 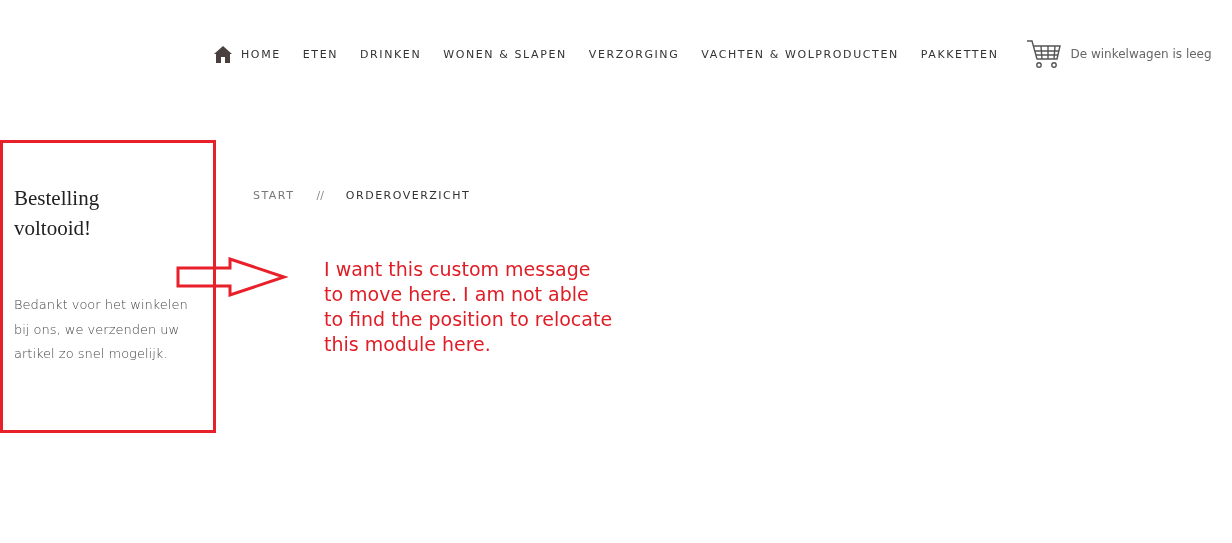 What do you see at coordinates (634, 54) in the screenshot?
I see `nav-link: VERZORGING` at bounding box center [634, 54].